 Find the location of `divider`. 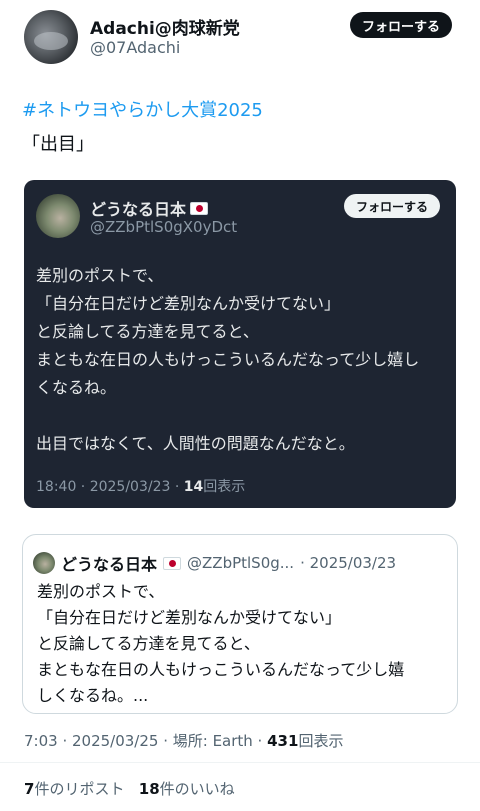

divider is located at coordinates (240, 762).